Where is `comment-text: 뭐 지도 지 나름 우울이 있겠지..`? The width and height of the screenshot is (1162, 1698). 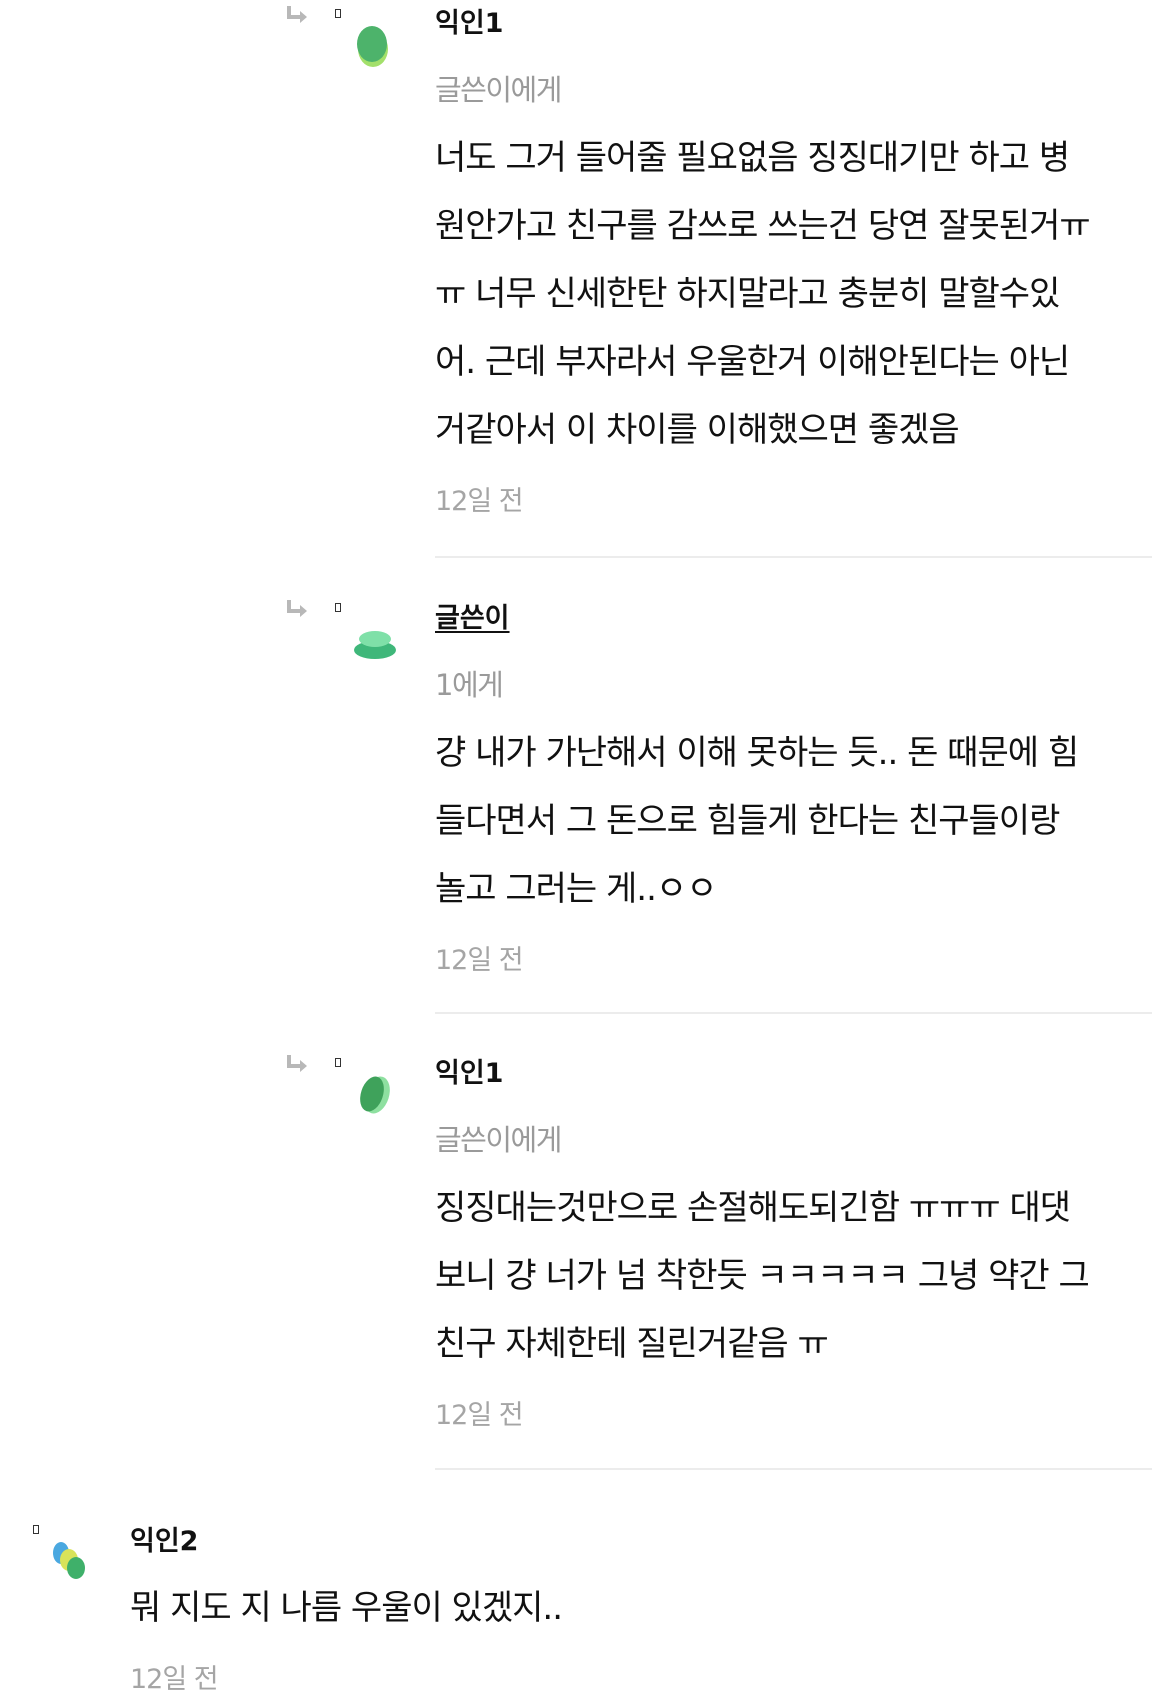 comment-text: 뭐 지도 지 나름 우울이 있겠지.. is located at coordinates (346, 1608).